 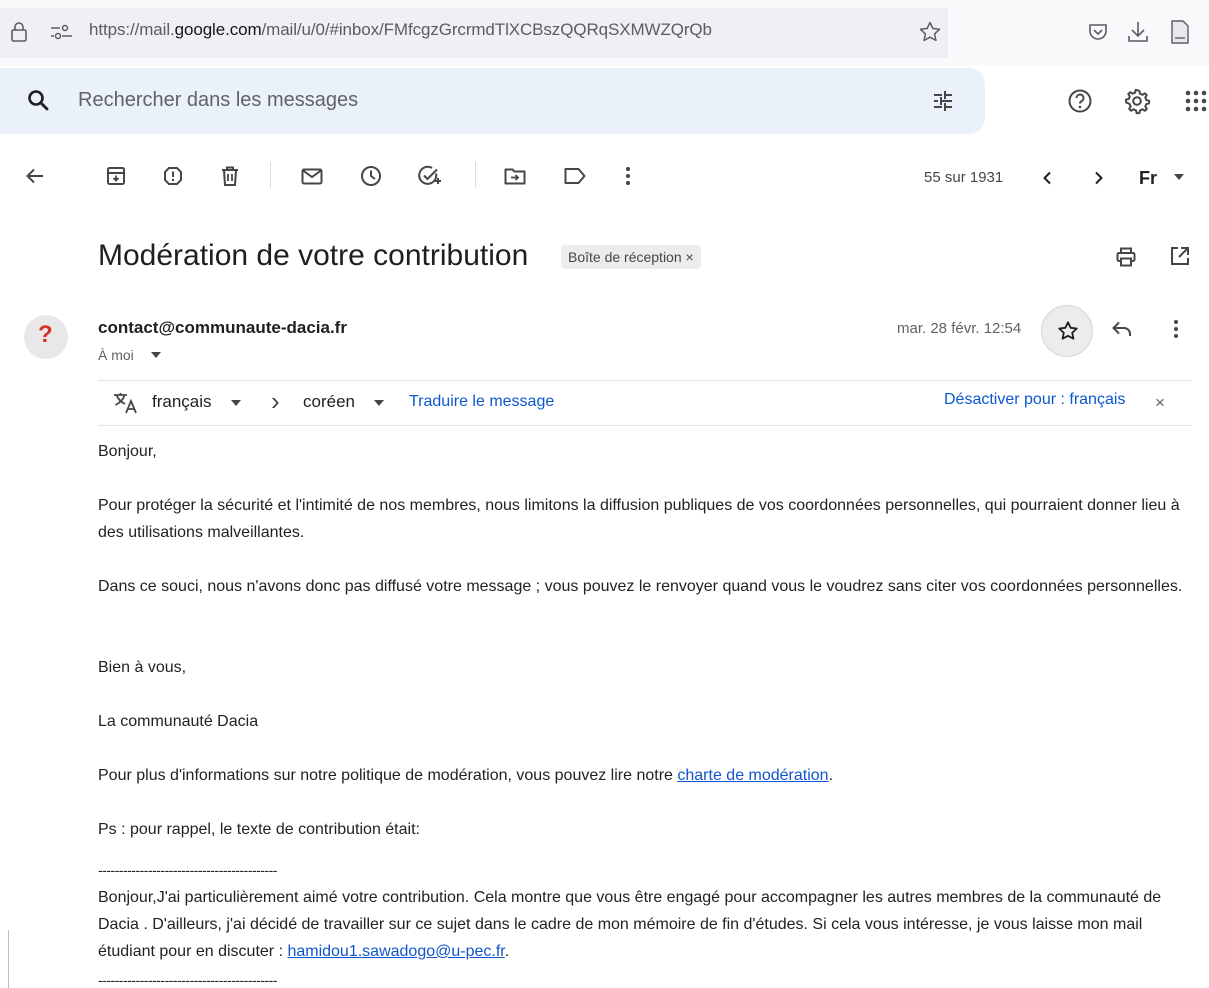 I want to click on label-name: Boîte de réception, so click(x=625, y=257).